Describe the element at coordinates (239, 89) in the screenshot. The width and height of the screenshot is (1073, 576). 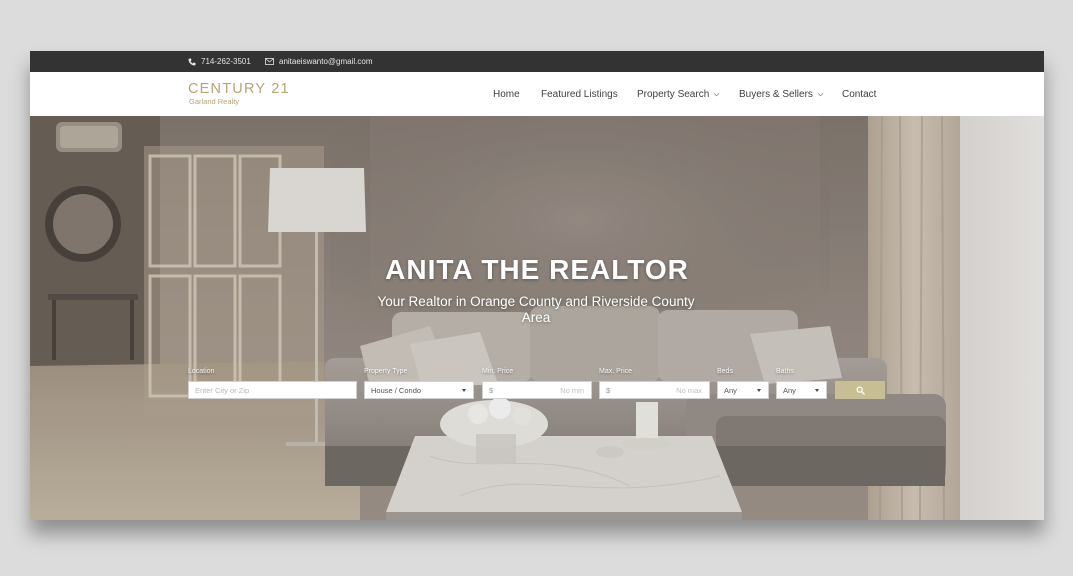
I see `logo-brand: CENTURY 21` at that location.